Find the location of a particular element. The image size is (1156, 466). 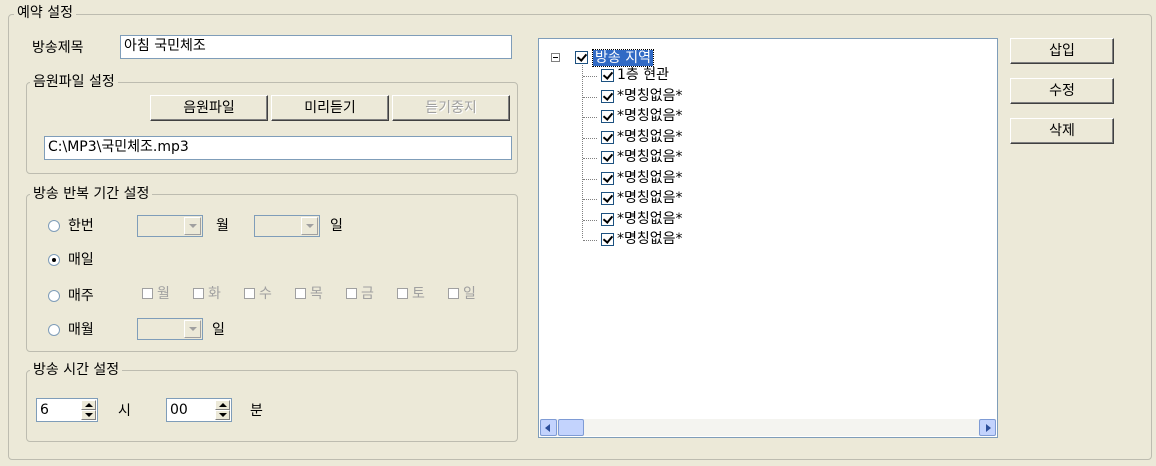

weekday-label: 월 is located at coordinates (163, 294).